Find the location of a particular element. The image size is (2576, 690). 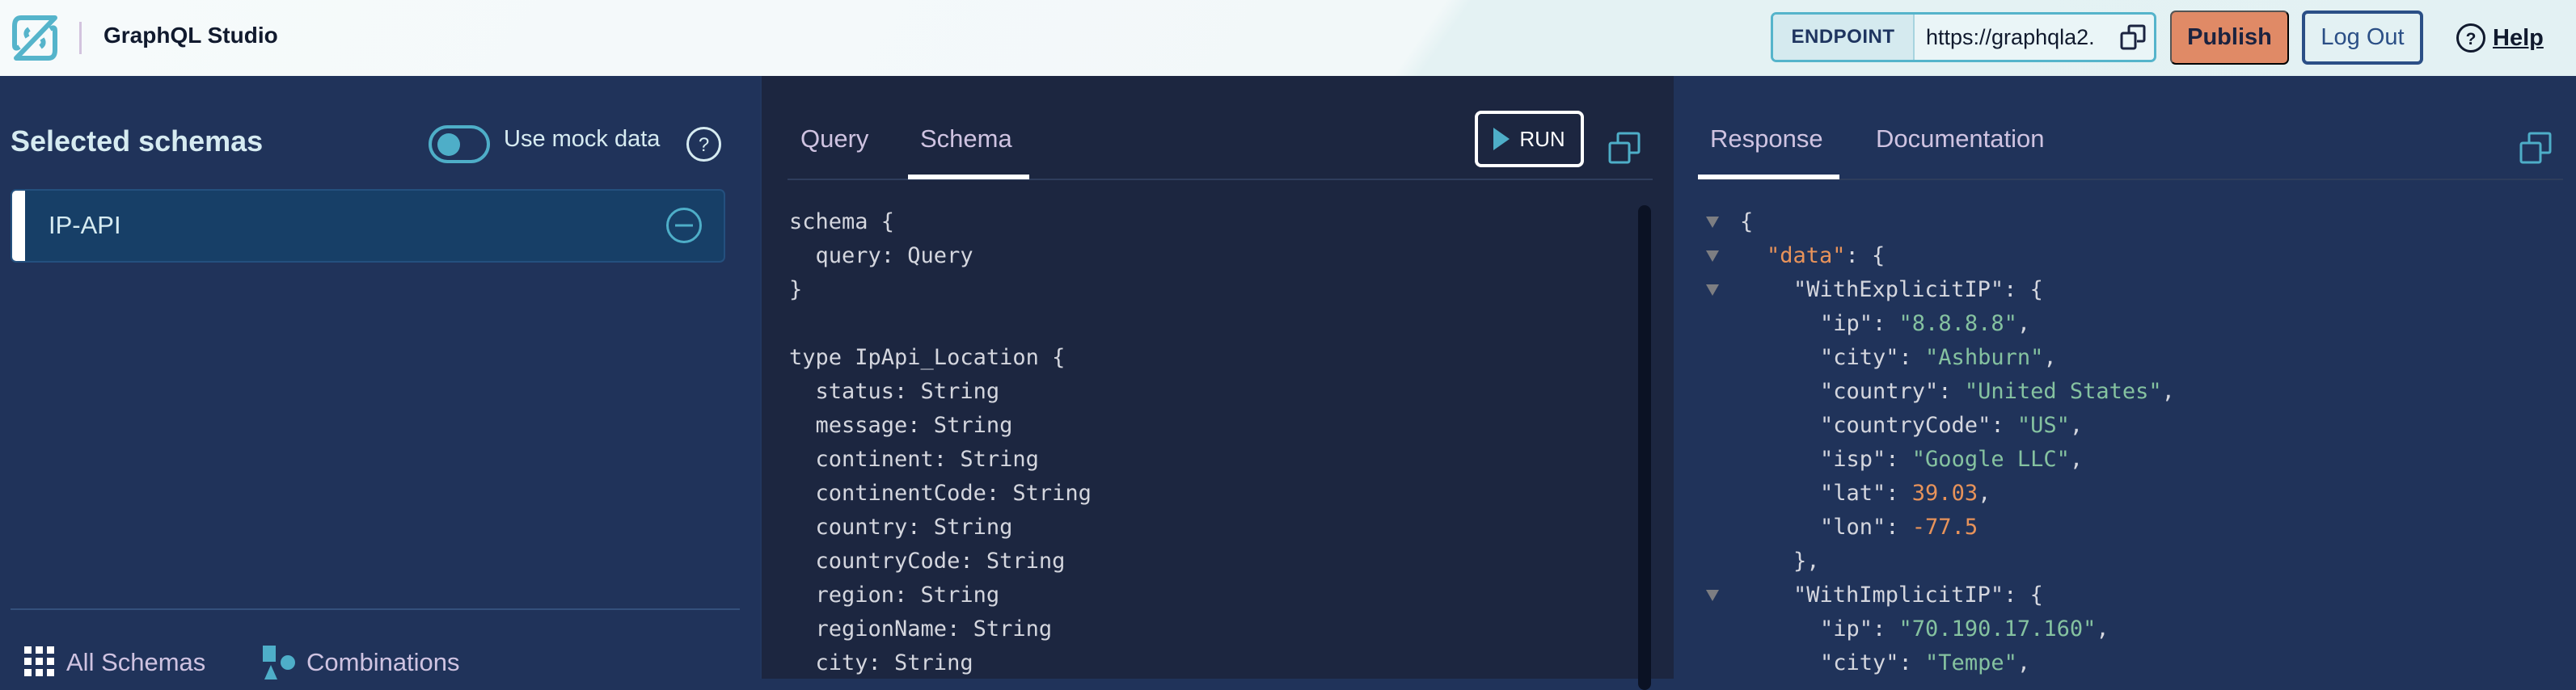

json-text: "isp": "Google LLC", is located at coordinates (1951, 460).